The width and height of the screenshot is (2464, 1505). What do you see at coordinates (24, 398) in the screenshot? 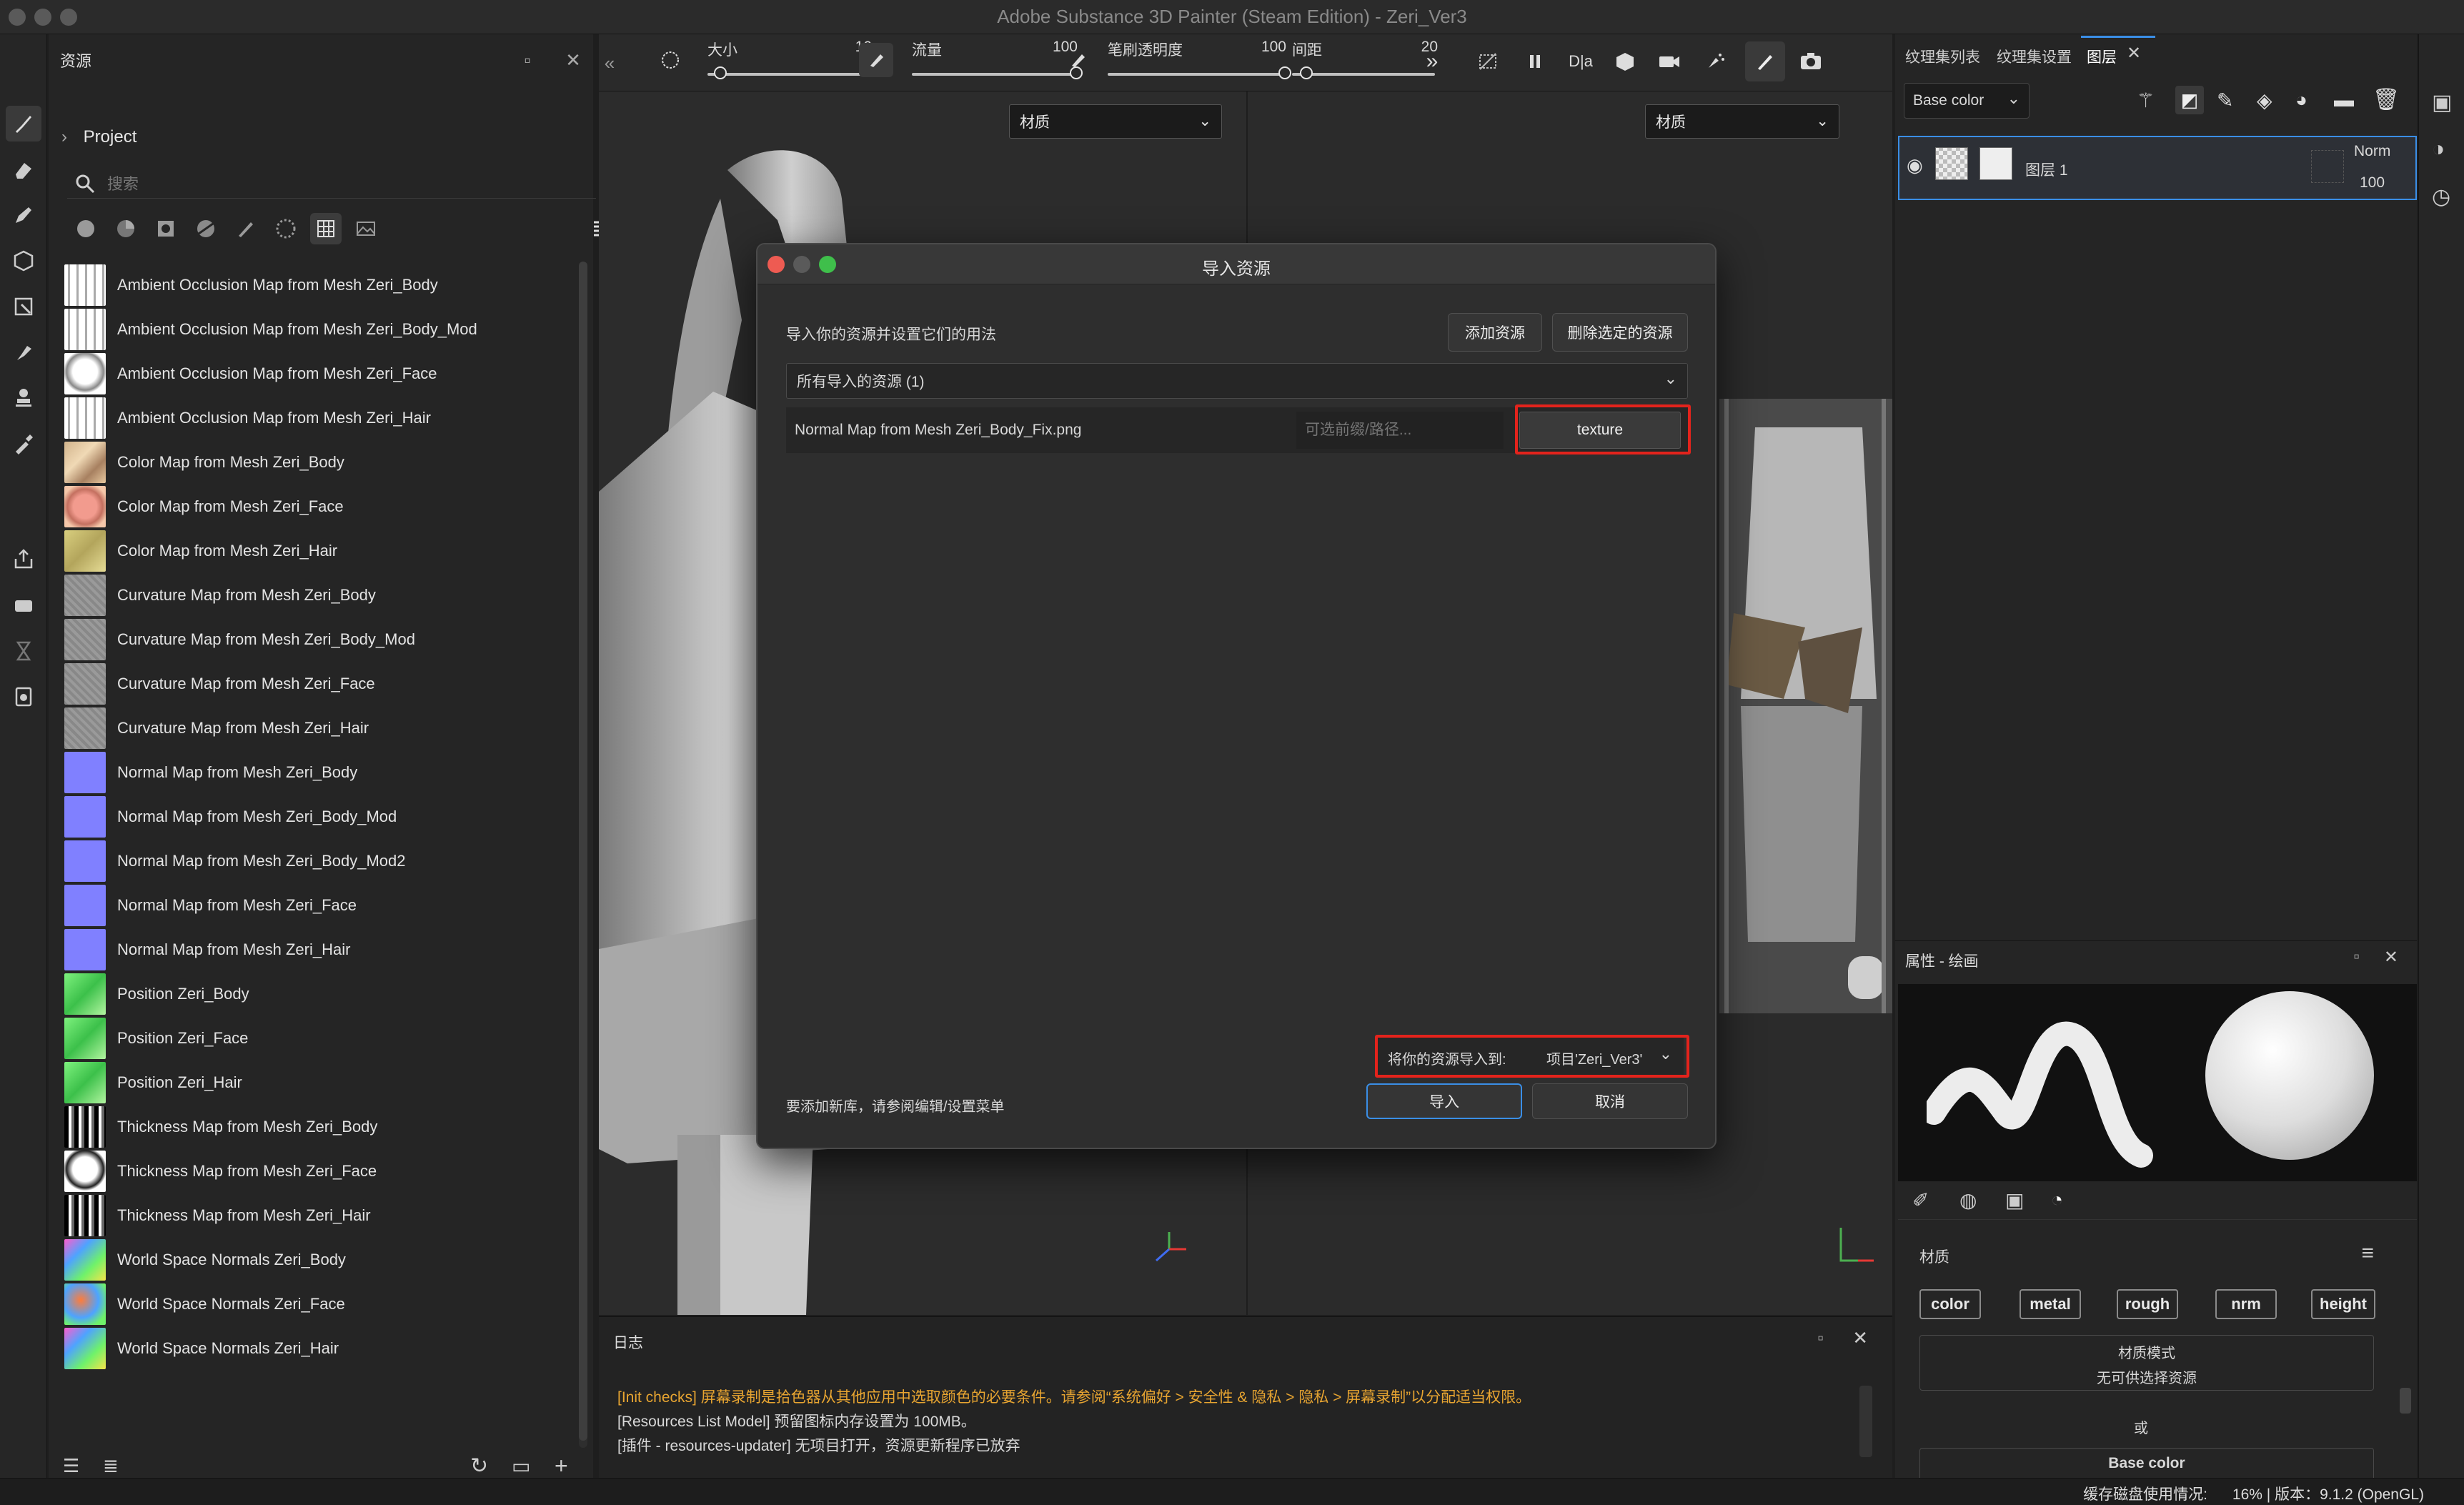
I see `clone-tool` at bounding box center [24, 398].